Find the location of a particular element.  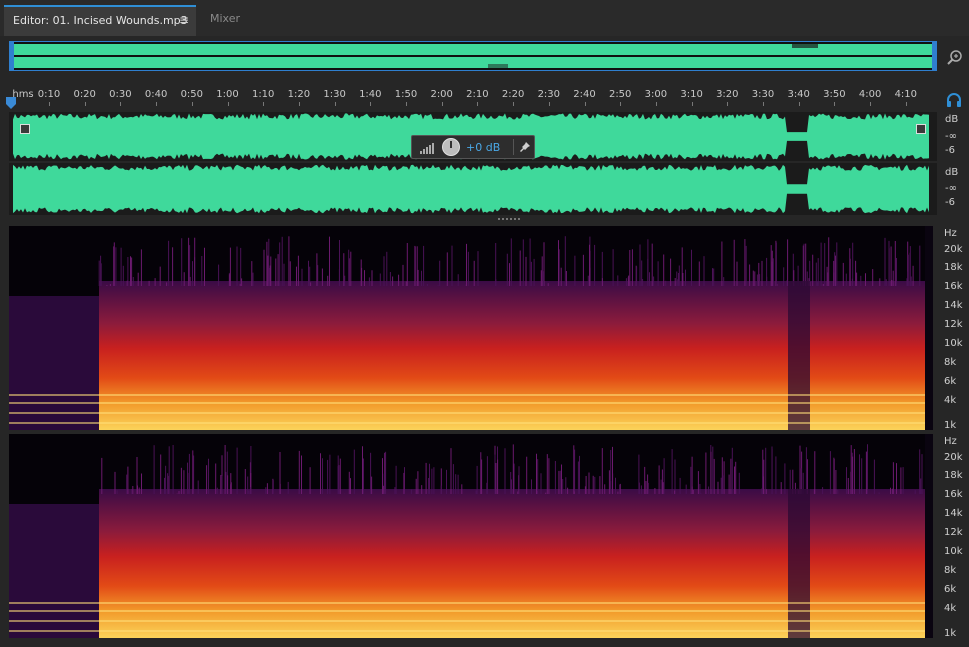

timeline-tick-label: 0:30 is located at coordinates (120, 94).